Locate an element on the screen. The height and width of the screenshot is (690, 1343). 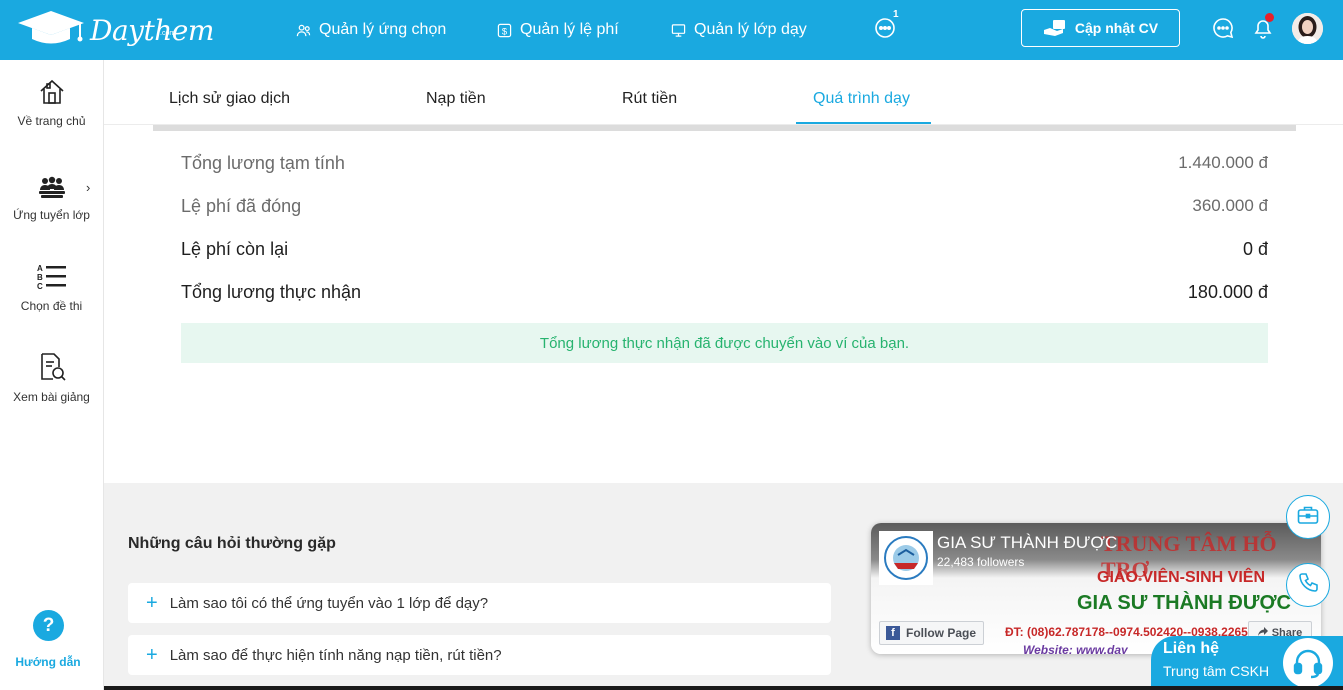
logo: Daythem is located at coordinates (115, 30).